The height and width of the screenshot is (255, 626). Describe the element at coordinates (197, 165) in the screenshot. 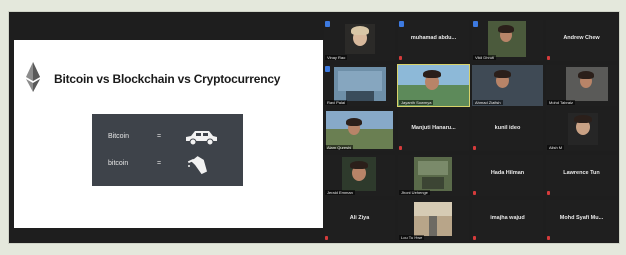

I see `fuel-nozzle-icon` at that location.